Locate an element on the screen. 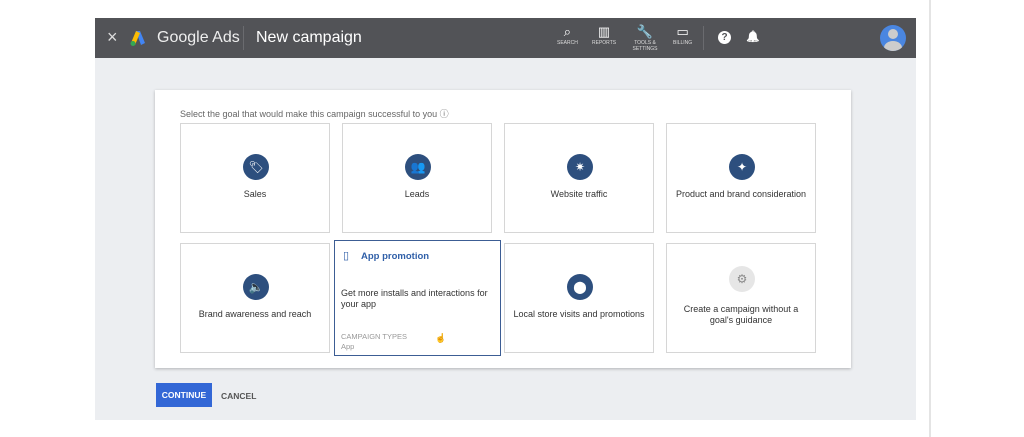 The image size is (1024, 437). goal-label: Brand awareness and reach is located at coordinates (255, 314).